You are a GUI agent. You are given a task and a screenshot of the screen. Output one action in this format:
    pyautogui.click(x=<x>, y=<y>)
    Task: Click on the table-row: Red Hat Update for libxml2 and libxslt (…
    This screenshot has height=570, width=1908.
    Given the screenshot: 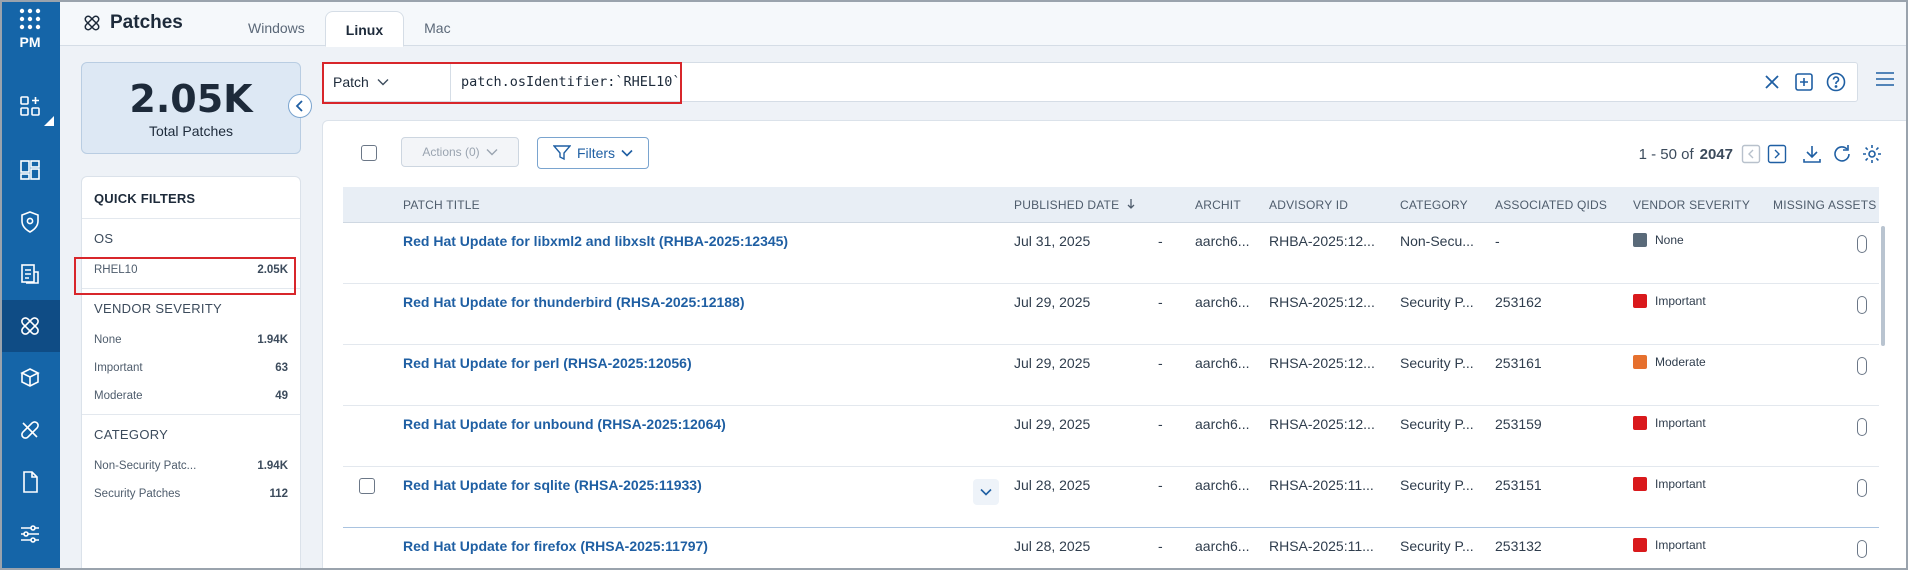 What is the action you would take?
    pyautogui.click(x=1111, y=253)
    